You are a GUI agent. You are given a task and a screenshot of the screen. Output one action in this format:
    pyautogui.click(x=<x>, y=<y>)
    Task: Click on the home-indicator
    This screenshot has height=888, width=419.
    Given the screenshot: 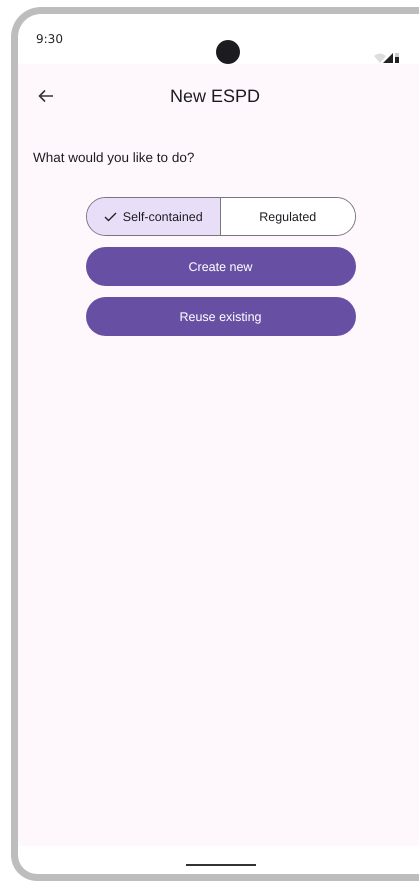 What is the action you would take?
    pyautogui.click(x=221, y=865)
    